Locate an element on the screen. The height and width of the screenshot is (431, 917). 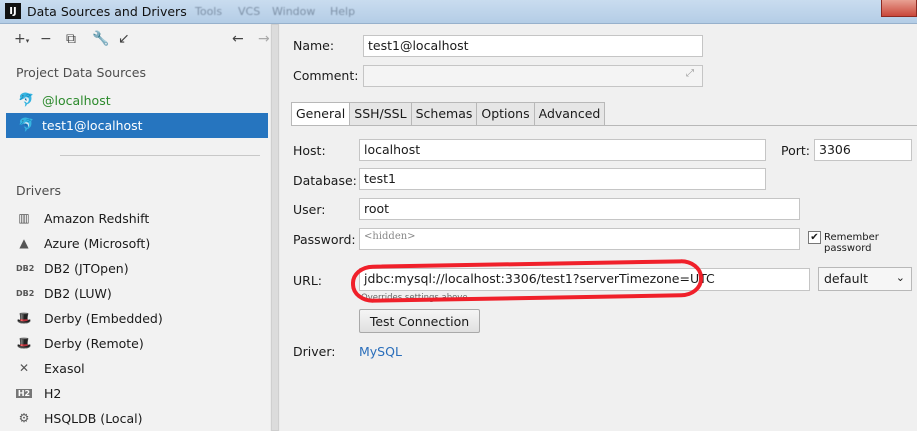
forward-icon: → is located at coordinates (264, 39).